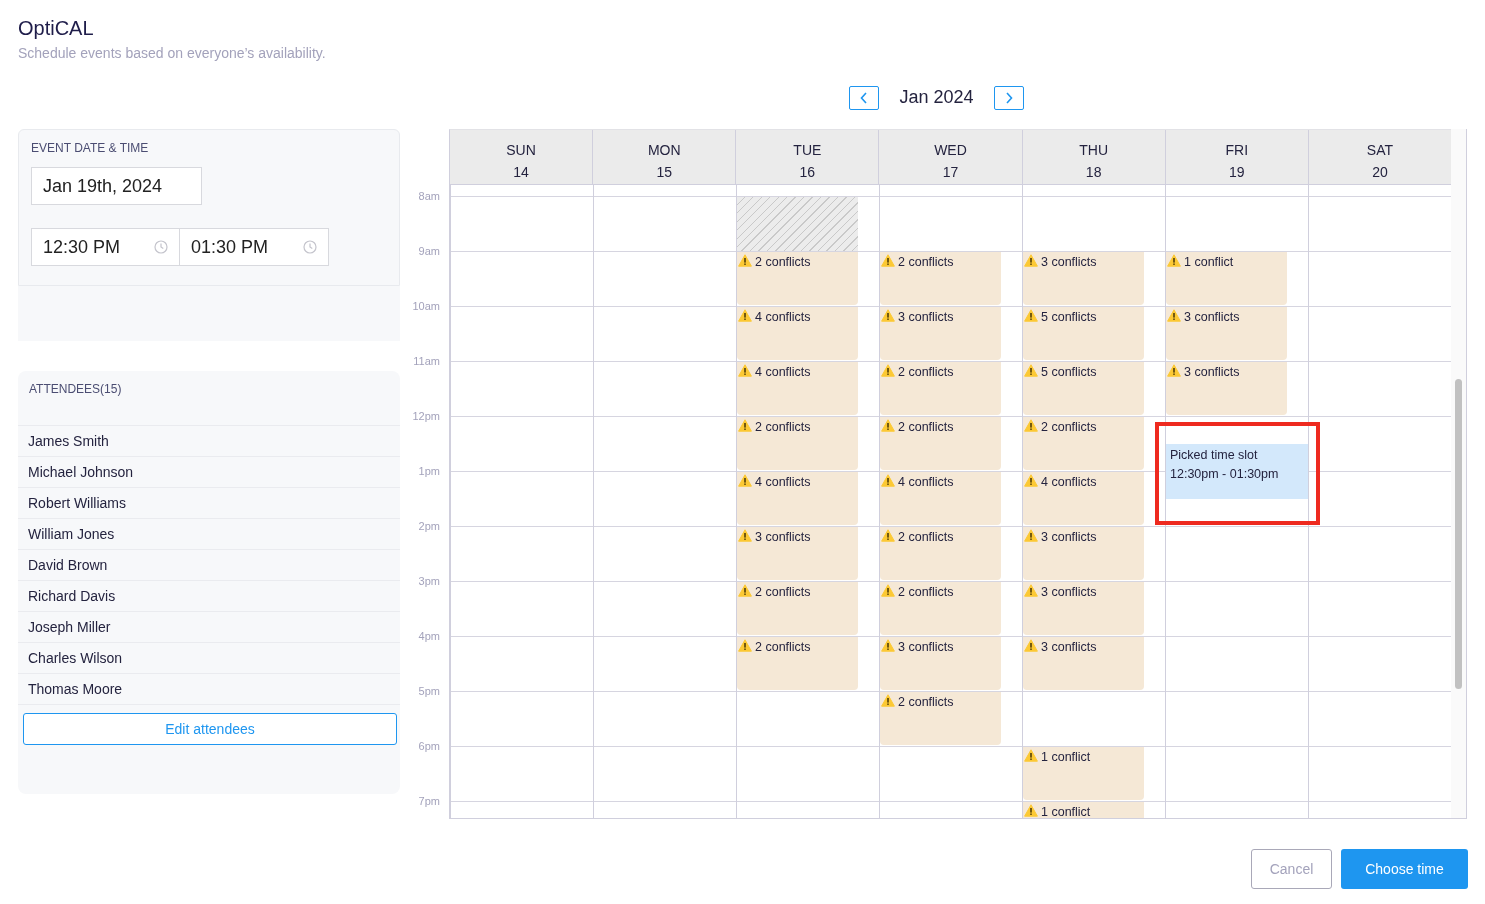  Describe the element at coordinates (429, 746) in the screenshot. I see `time-label: 6pm` at that location.